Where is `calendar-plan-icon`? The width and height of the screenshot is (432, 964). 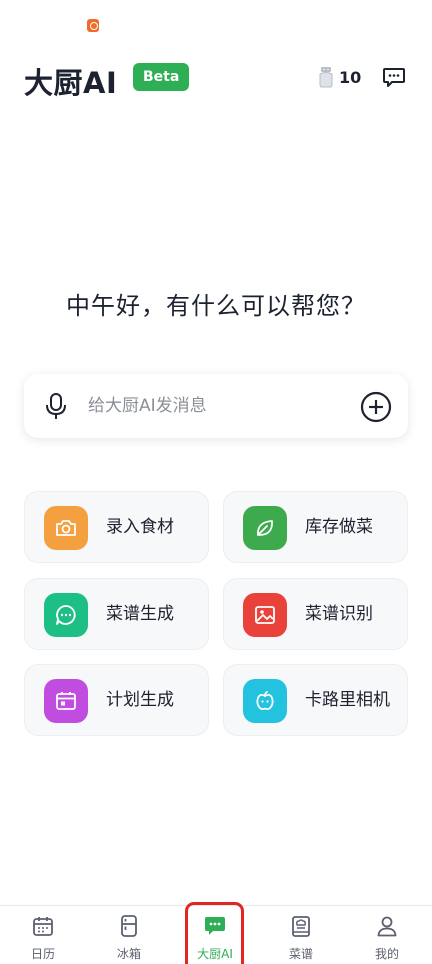 calendar-plan-icon is located at coordinates (66, 701).